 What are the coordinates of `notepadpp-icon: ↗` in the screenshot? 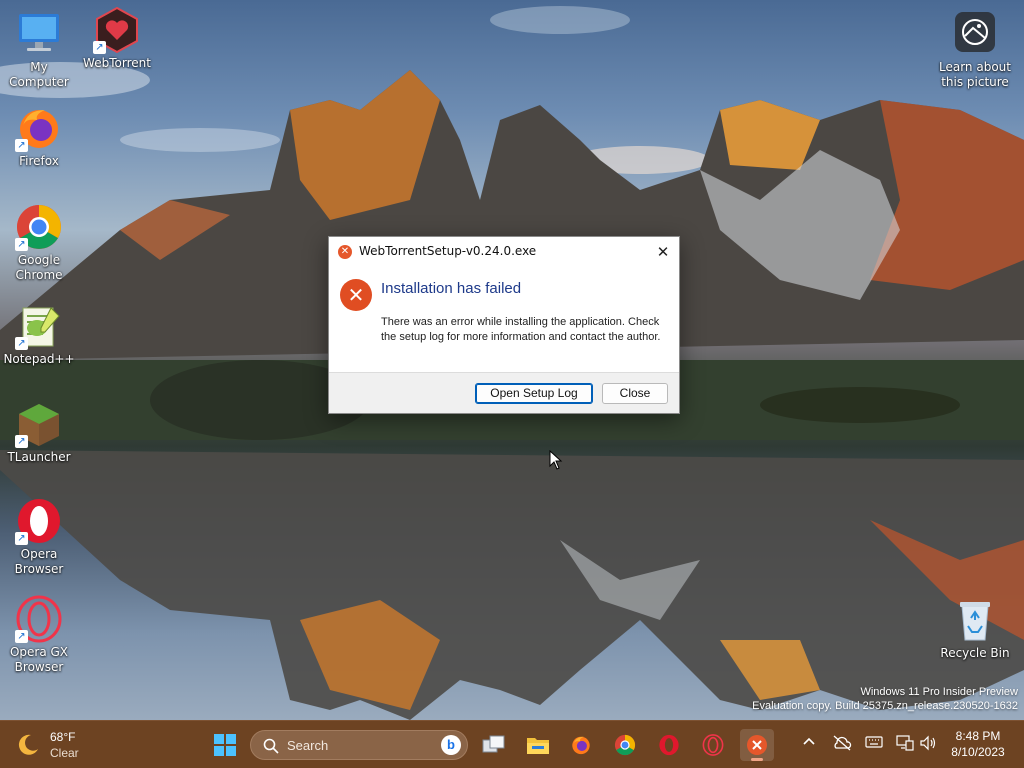 It's located at (39, 326).